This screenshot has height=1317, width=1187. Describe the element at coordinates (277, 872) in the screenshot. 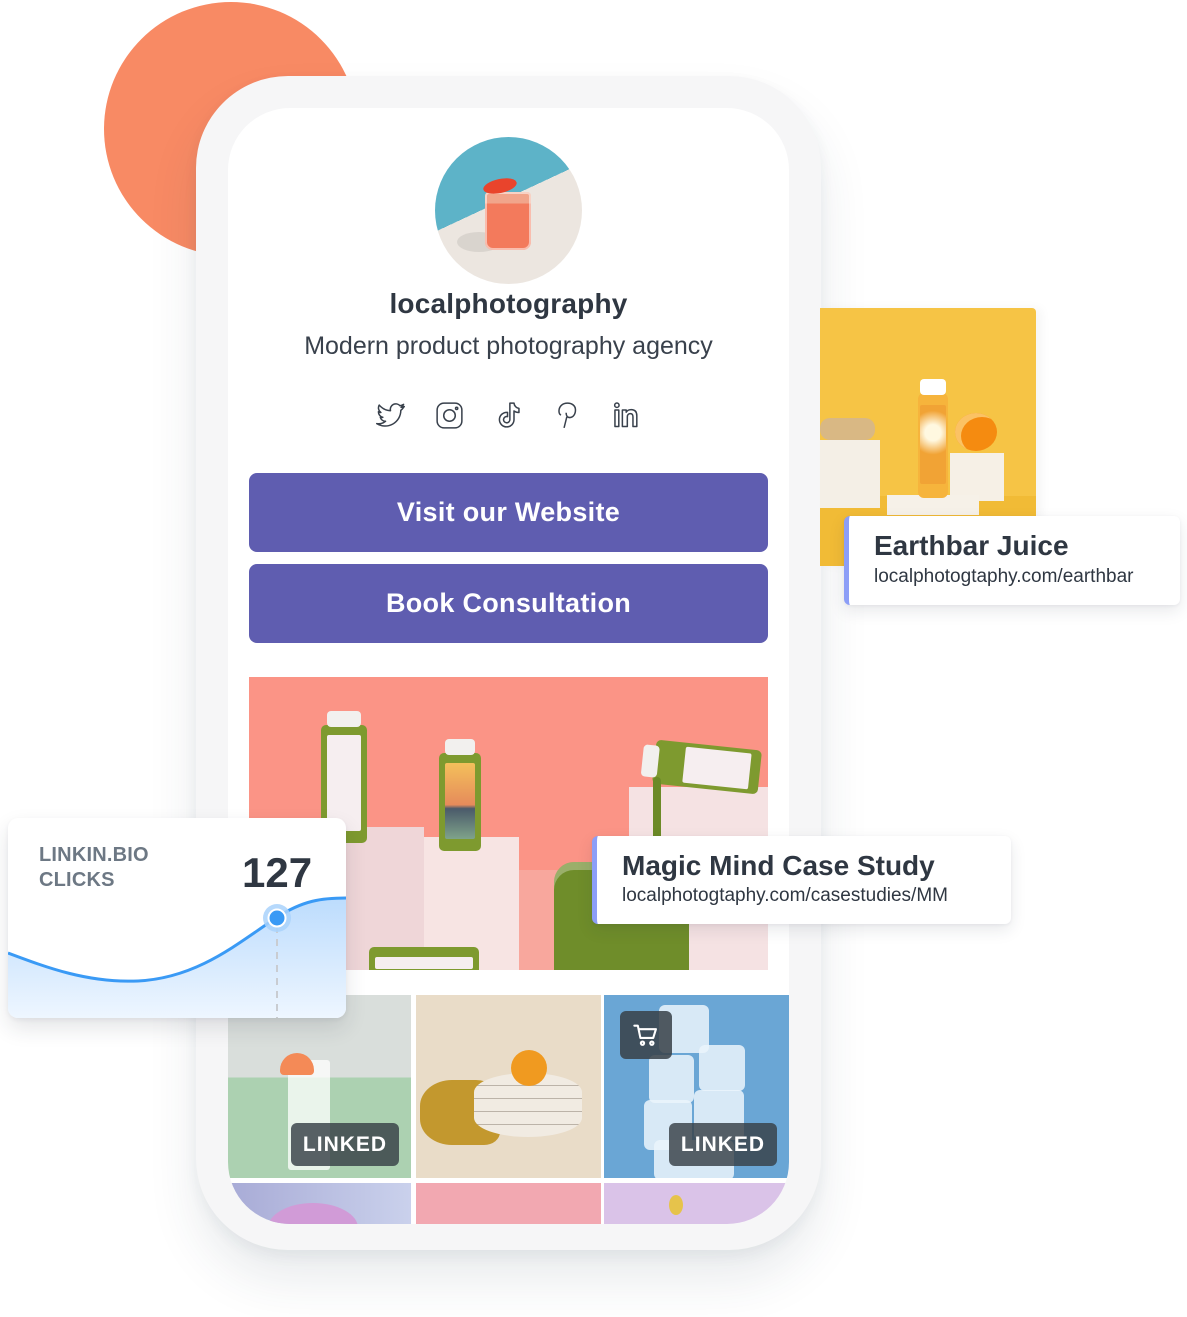

I see `clicks-count: 127` at that location.